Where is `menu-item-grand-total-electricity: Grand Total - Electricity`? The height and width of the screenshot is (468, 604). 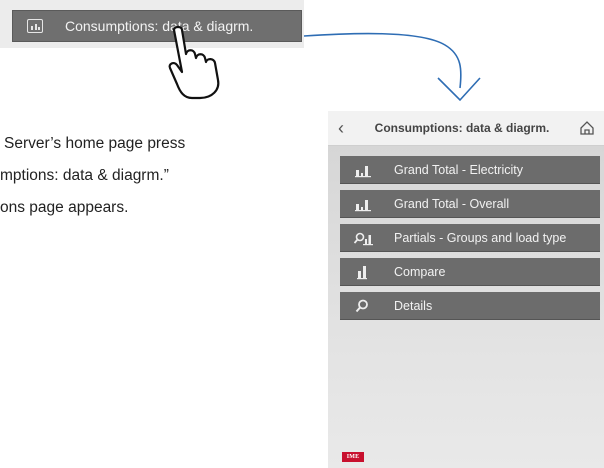 menu-item-grand-total-electricity: Grand Total - Electricity is located at coordinates (470, 170).